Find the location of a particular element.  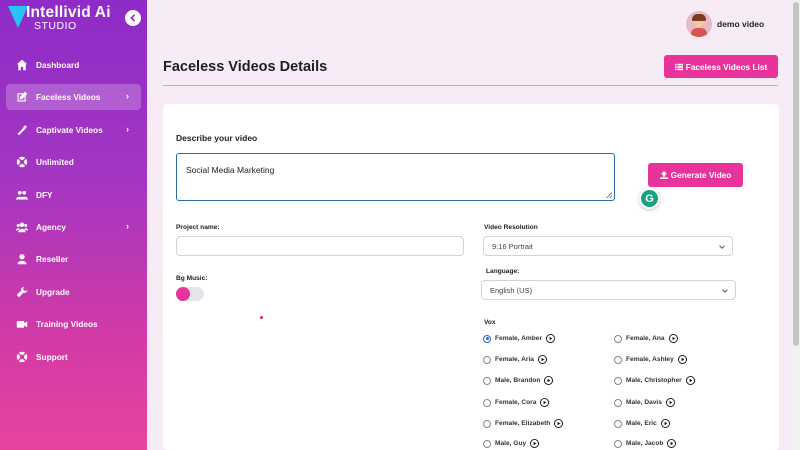

edit-icon is located at coordinates (22, 97).